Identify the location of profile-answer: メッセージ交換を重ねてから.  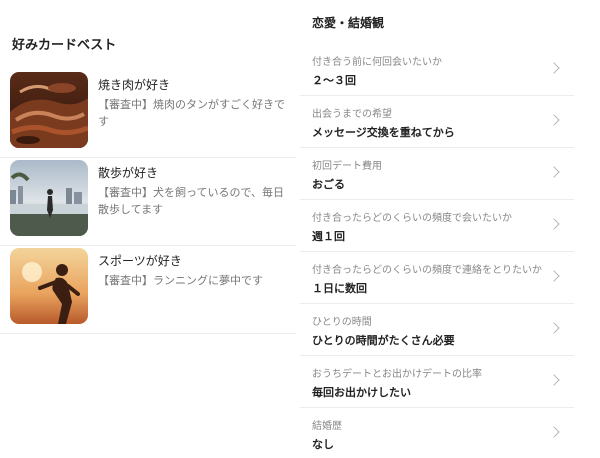
(383, 132).